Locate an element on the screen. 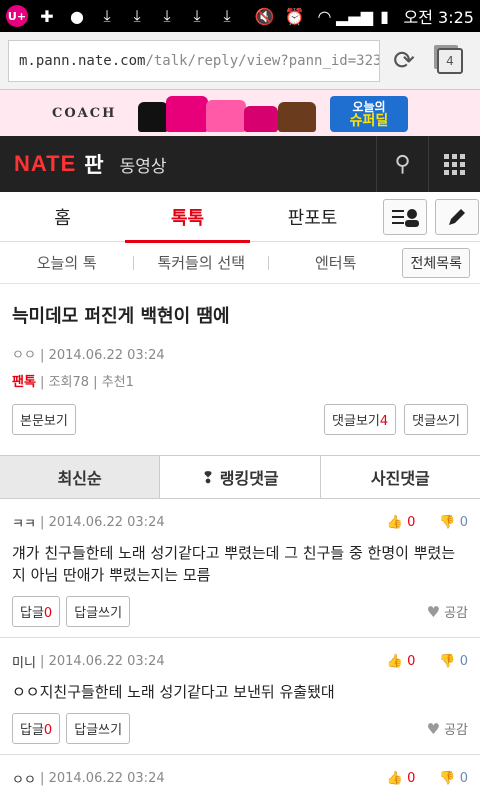 This screenshot has width=480, height=800. ad-bags-image is located at coordinates (228, 113).